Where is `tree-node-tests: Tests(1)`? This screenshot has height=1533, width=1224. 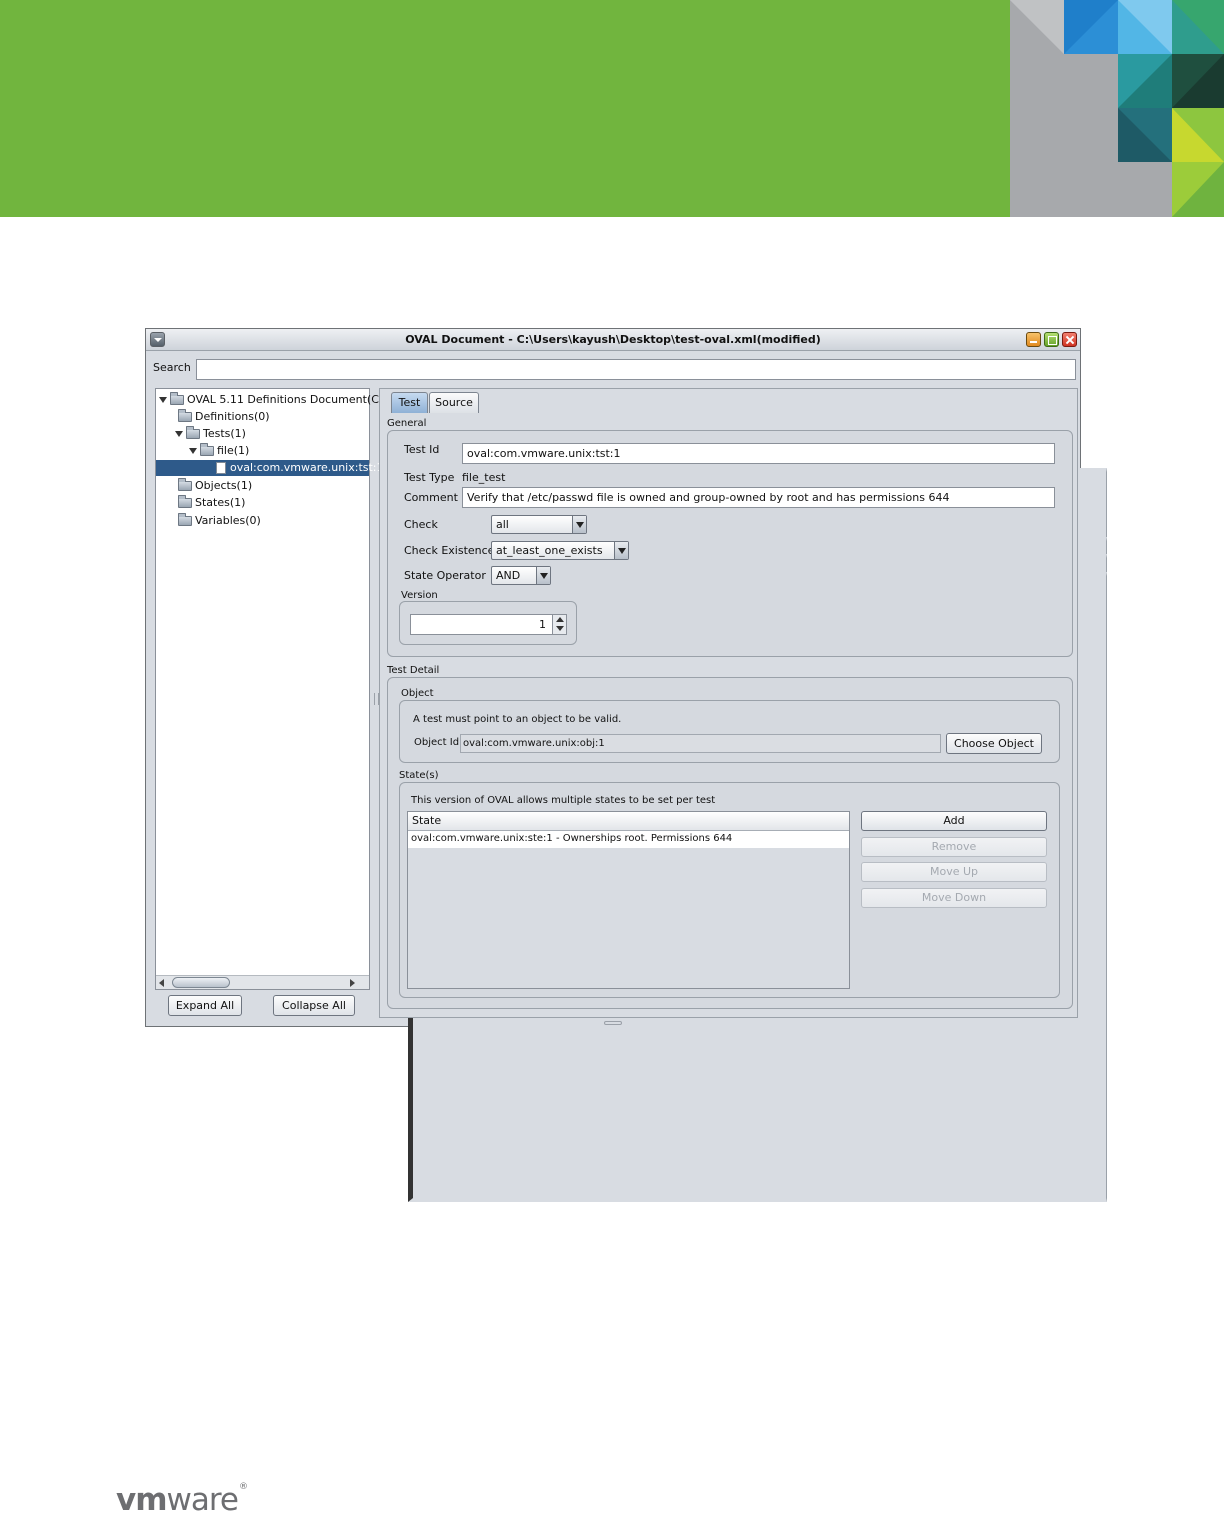
tree-node-tests: Tests(1) is located at coordinates (210, 434).